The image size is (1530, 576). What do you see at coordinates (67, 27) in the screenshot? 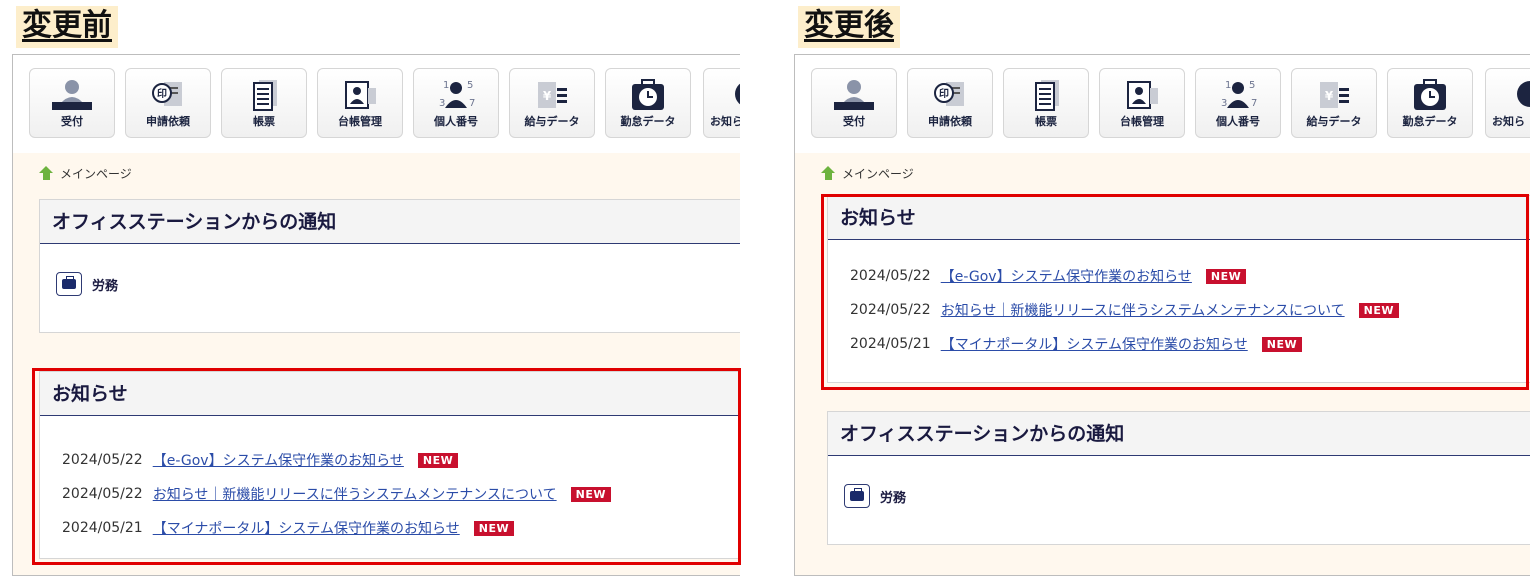
I see `before-label: 変更前` at bounding box center [67, 27].